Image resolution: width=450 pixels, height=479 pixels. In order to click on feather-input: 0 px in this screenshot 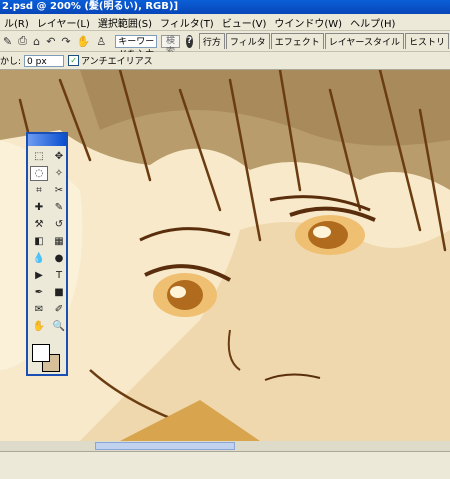, I will do `click(44, 60)`.